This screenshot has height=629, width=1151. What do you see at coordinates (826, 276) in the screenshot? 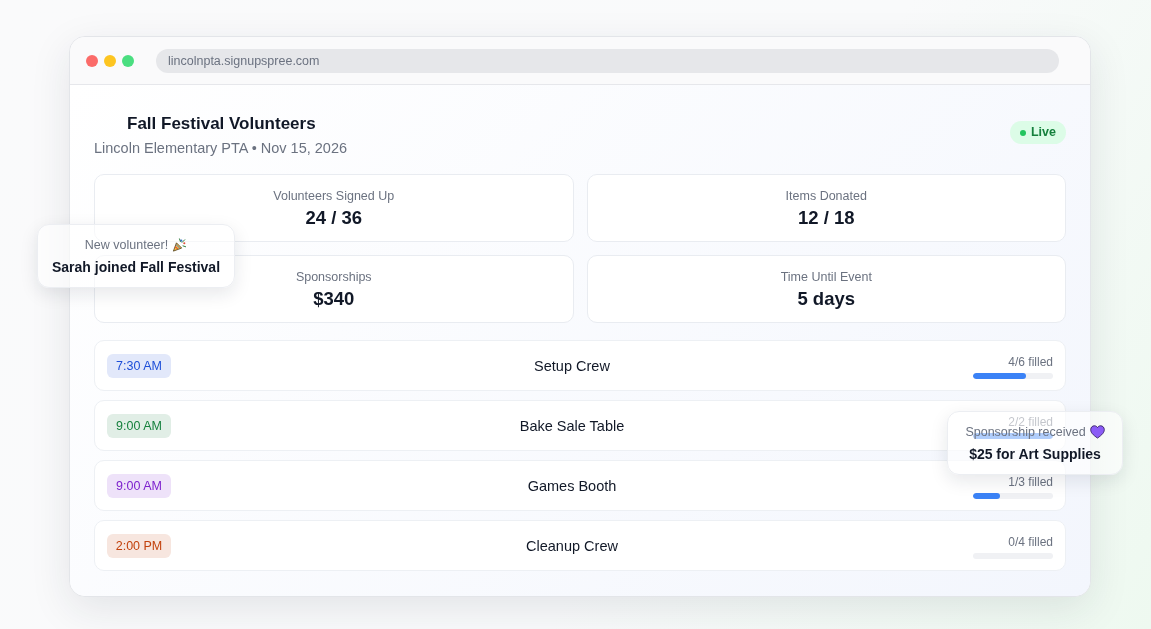
I see `stat-label: Time Until Event` at bounding box center [826, 276].